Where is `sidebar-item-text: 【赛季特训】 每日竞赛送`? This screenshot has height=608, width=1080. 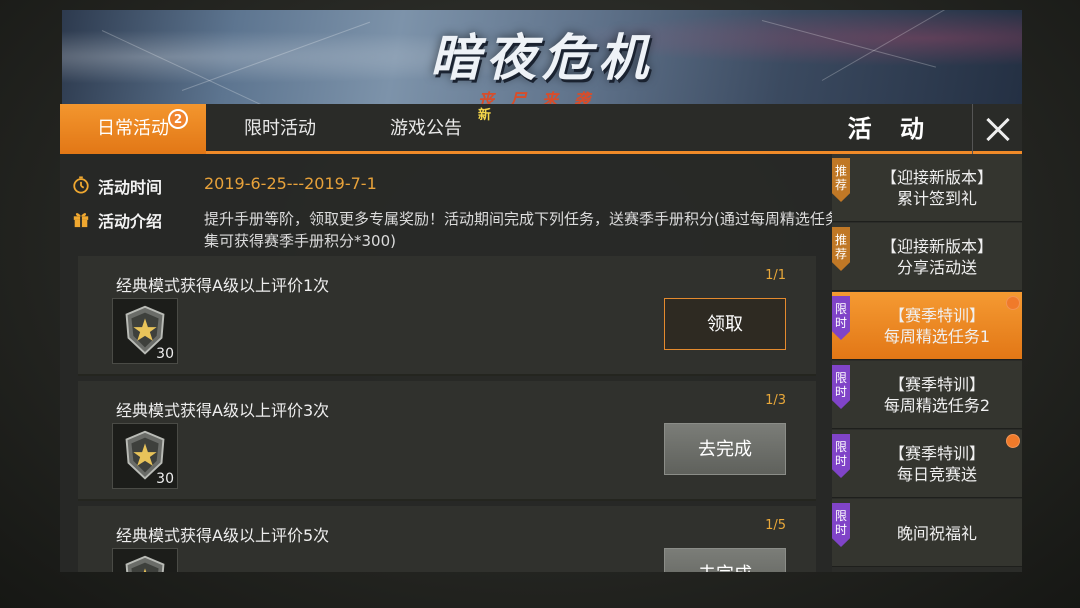 sidebar-item-text: 【赛季特训】 每日竞赛送 is located at coordinates (937, 464).